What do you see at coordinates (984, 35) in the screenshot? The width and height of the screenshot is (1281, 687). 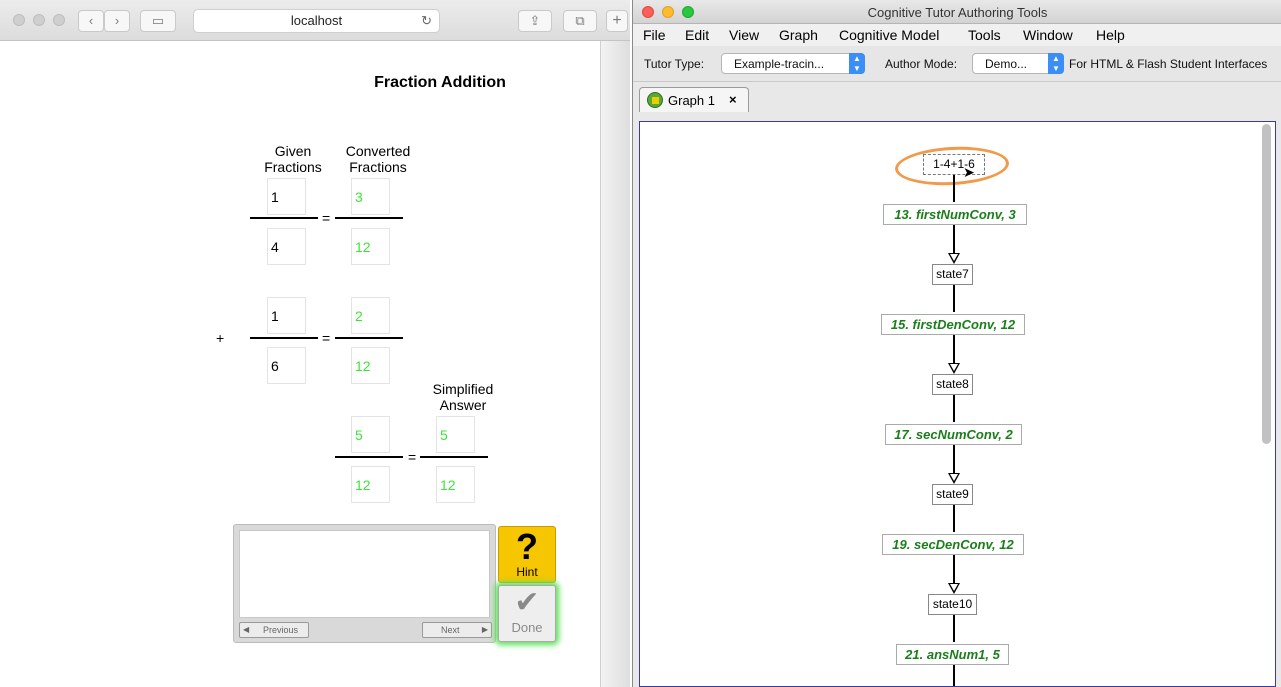 I see `menu-tools: Tools` at bounding box center [984, 35].